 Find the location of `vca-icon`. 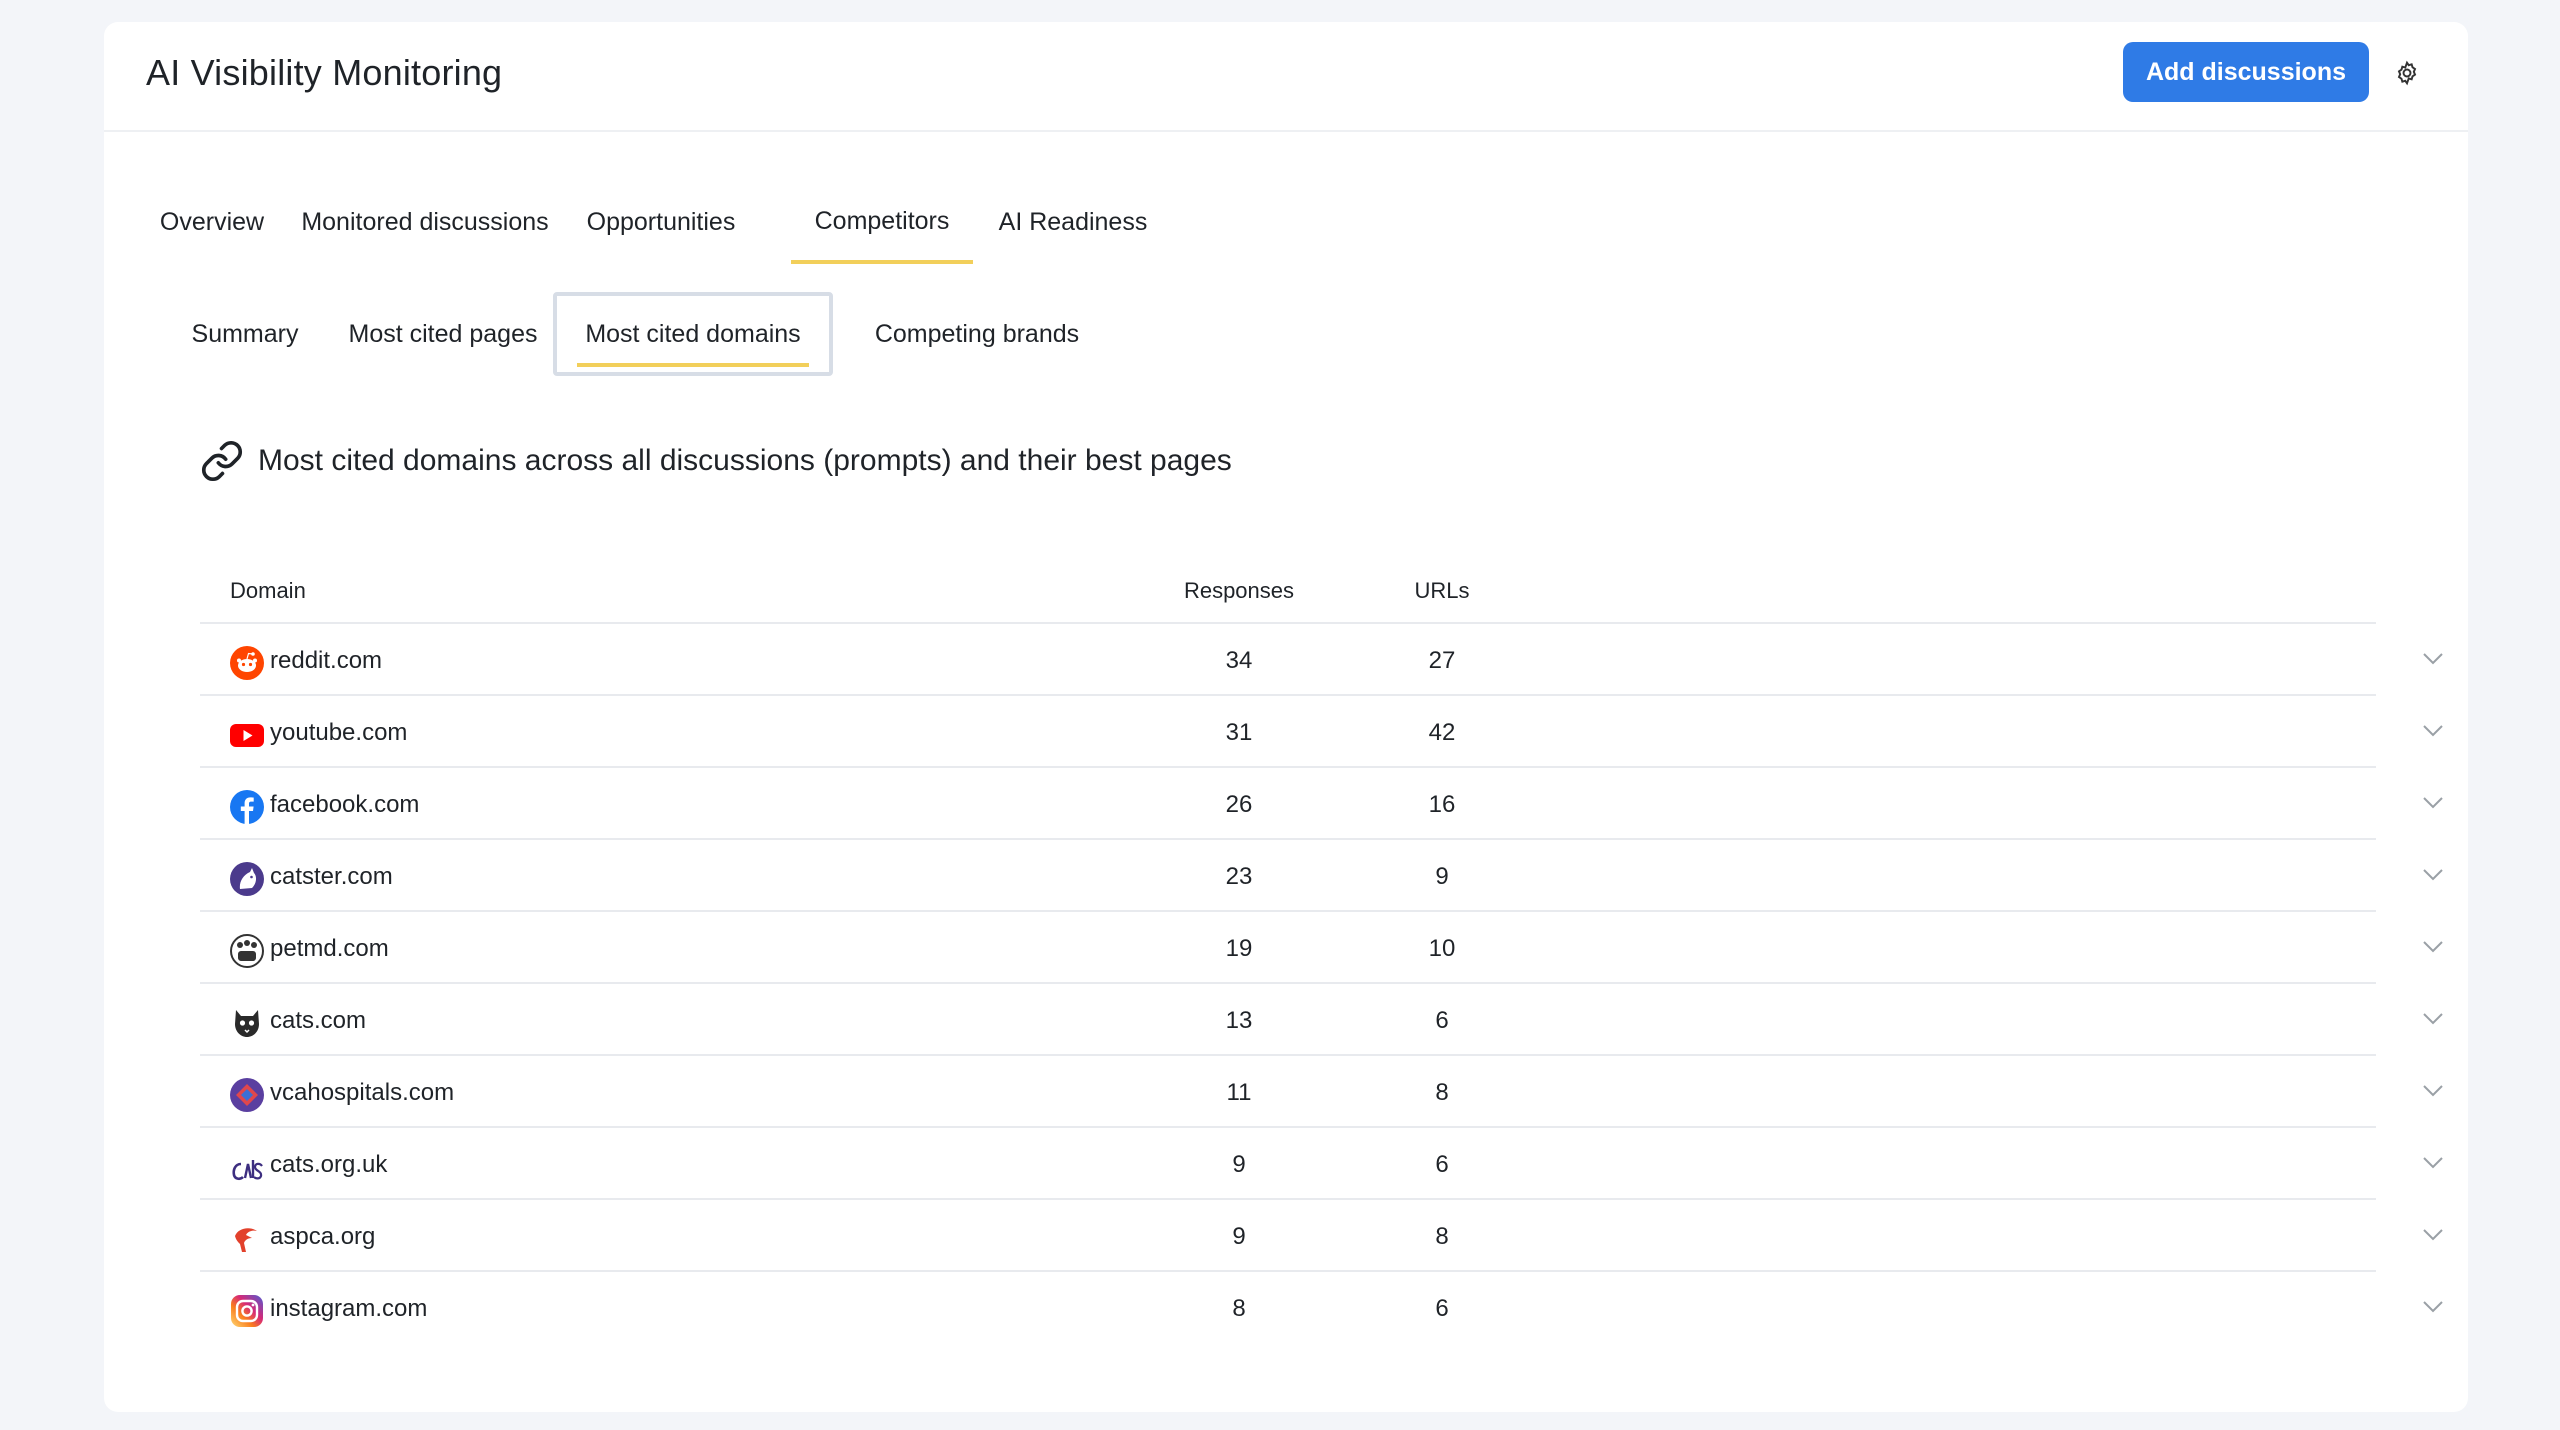

vca-icon is located at coordinates (247, 1095).